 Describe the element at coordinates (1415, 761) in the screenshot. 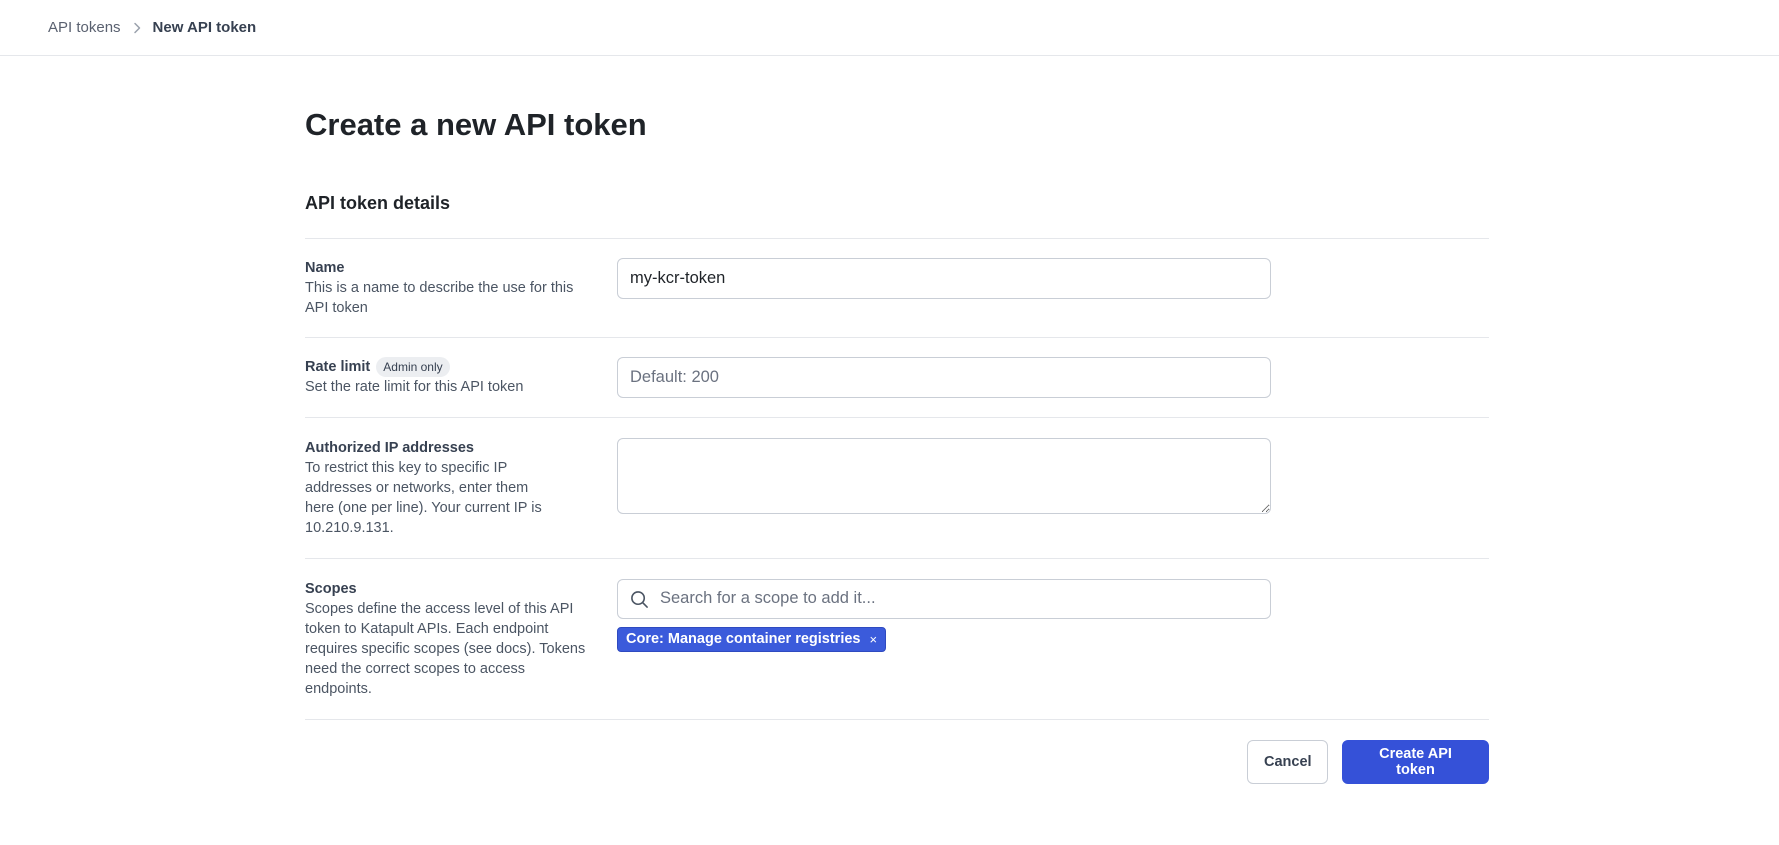

I see `create-api-token-button: Create API token` at that location.